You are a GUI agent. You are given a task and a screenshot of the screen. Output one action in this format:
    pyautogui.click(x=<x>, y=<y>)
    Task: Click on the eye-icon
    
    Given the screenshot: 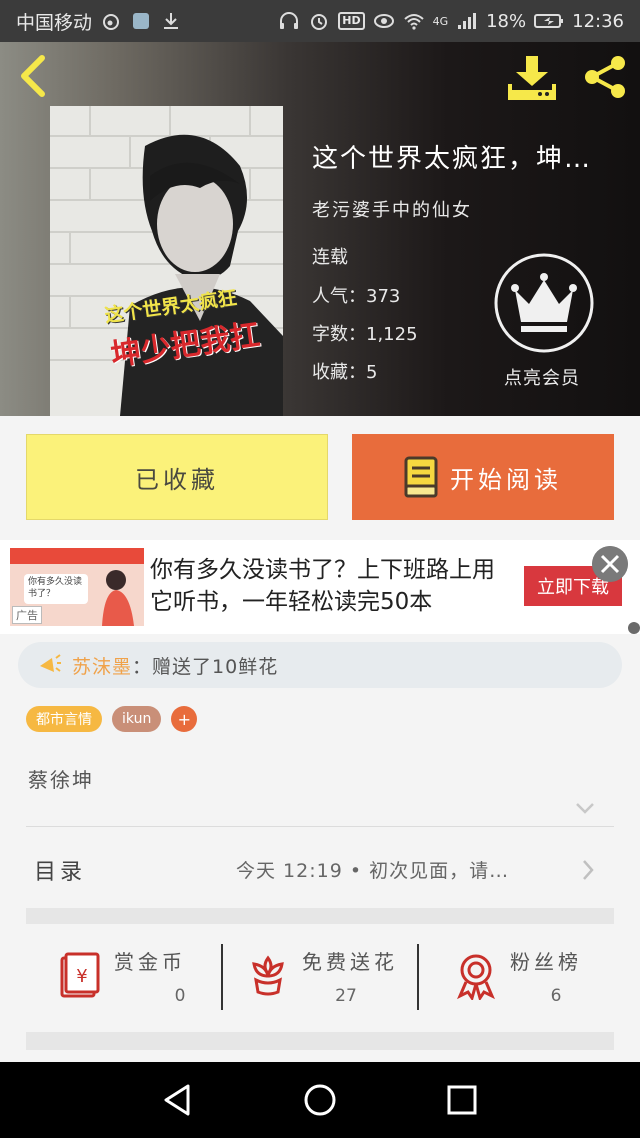 What is the action you would take?
    pyautogui.click(x=383, y=21)
    